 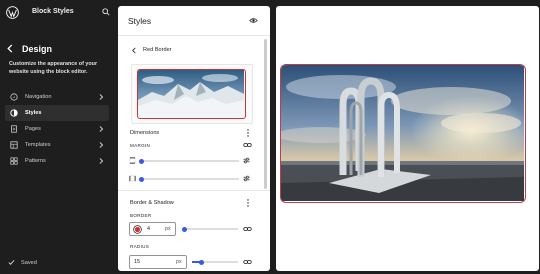 I want to click on sidebar-item-label: Styles, so click(x=33, y=113).